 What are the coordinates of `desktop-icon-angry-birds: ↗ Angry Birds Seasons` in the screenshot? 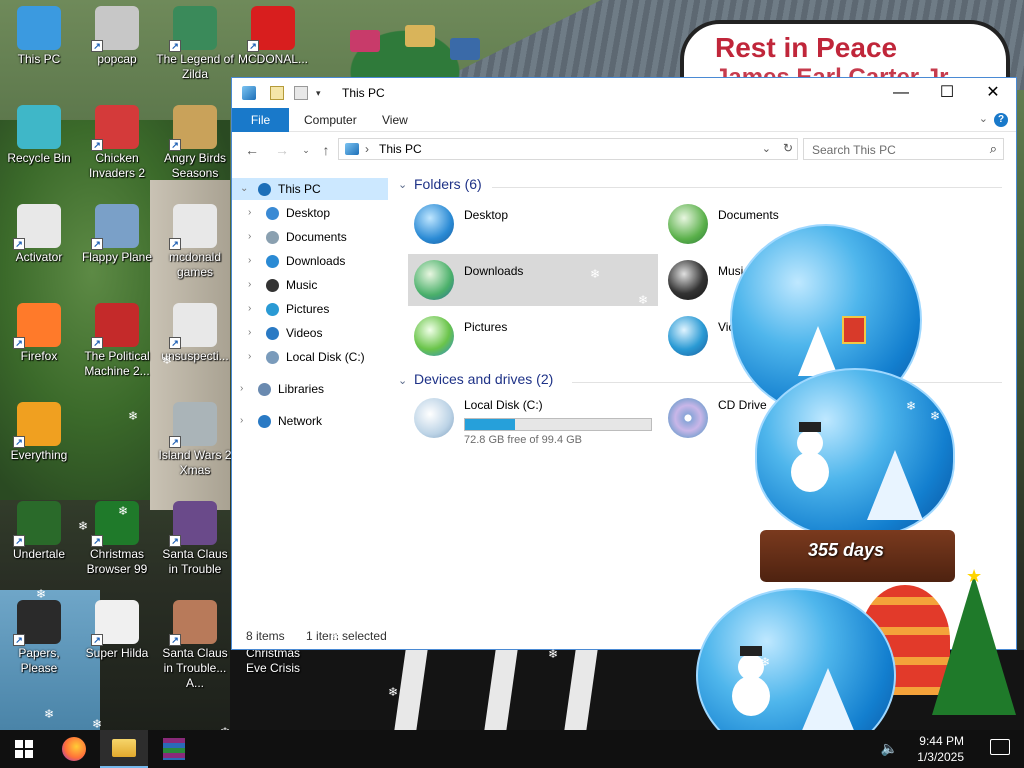 It's located at (195, 143).